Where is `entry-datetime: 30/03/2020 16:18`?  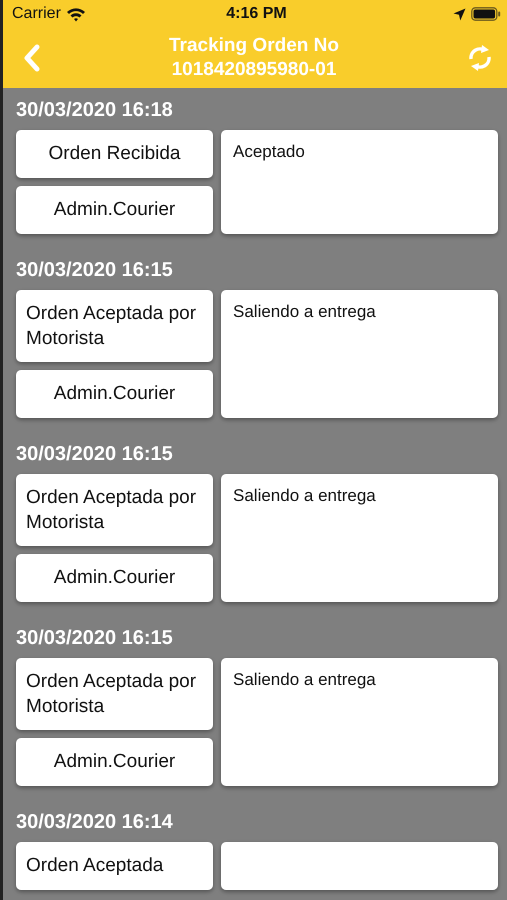
entry-datetime: 30/03/2020 16:18 is located at coordinates (95, 110).